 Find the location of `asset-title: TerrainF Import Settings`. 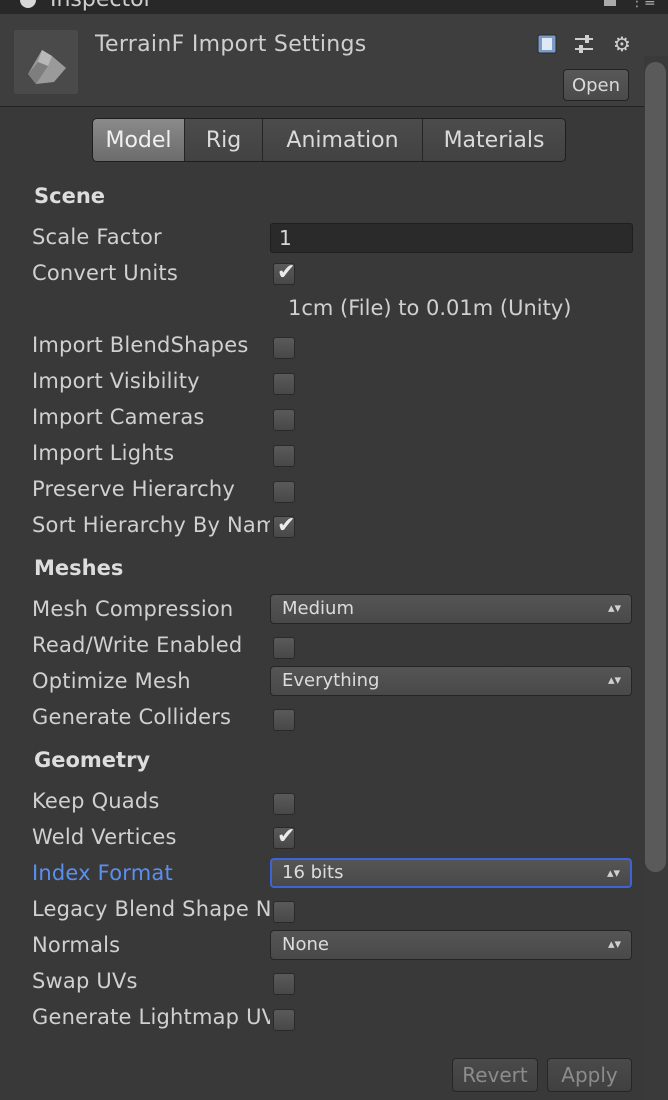

asset-title: TerrainF Import Settings is located at coordinates (231, 44).